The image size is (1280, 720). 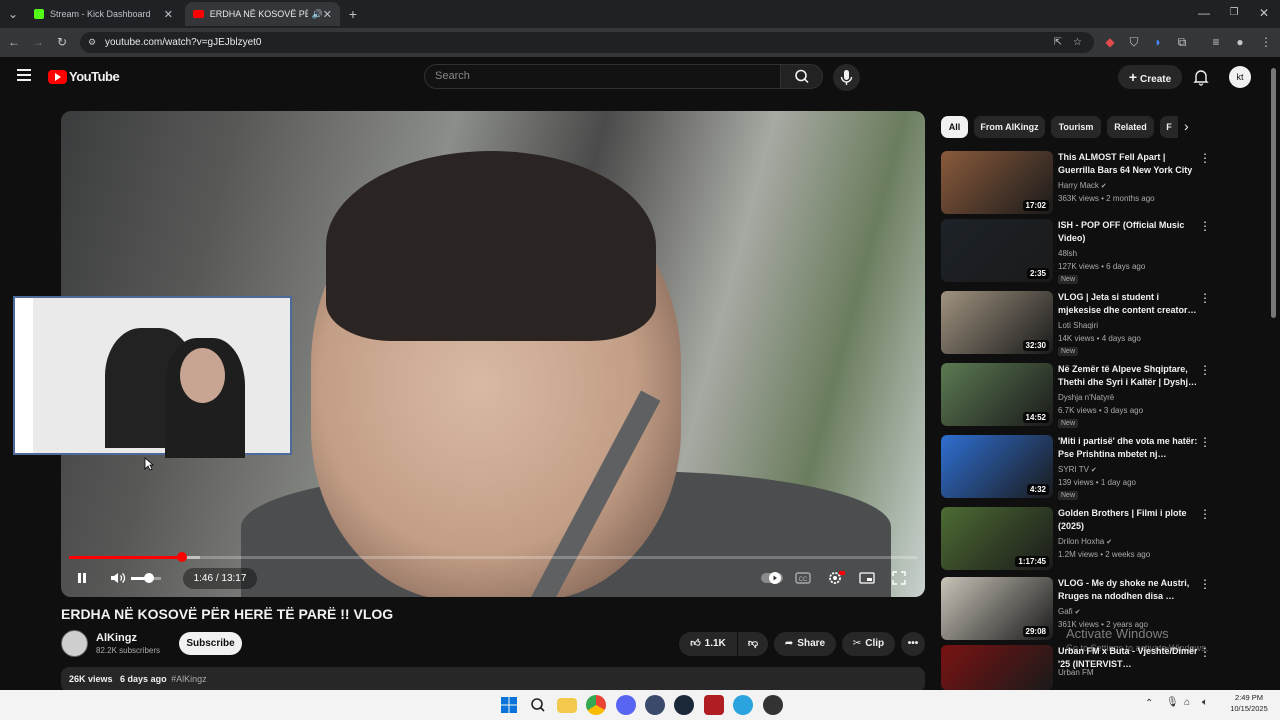 I want to click on new-tab-icon: +, so click(x=353, y=14).